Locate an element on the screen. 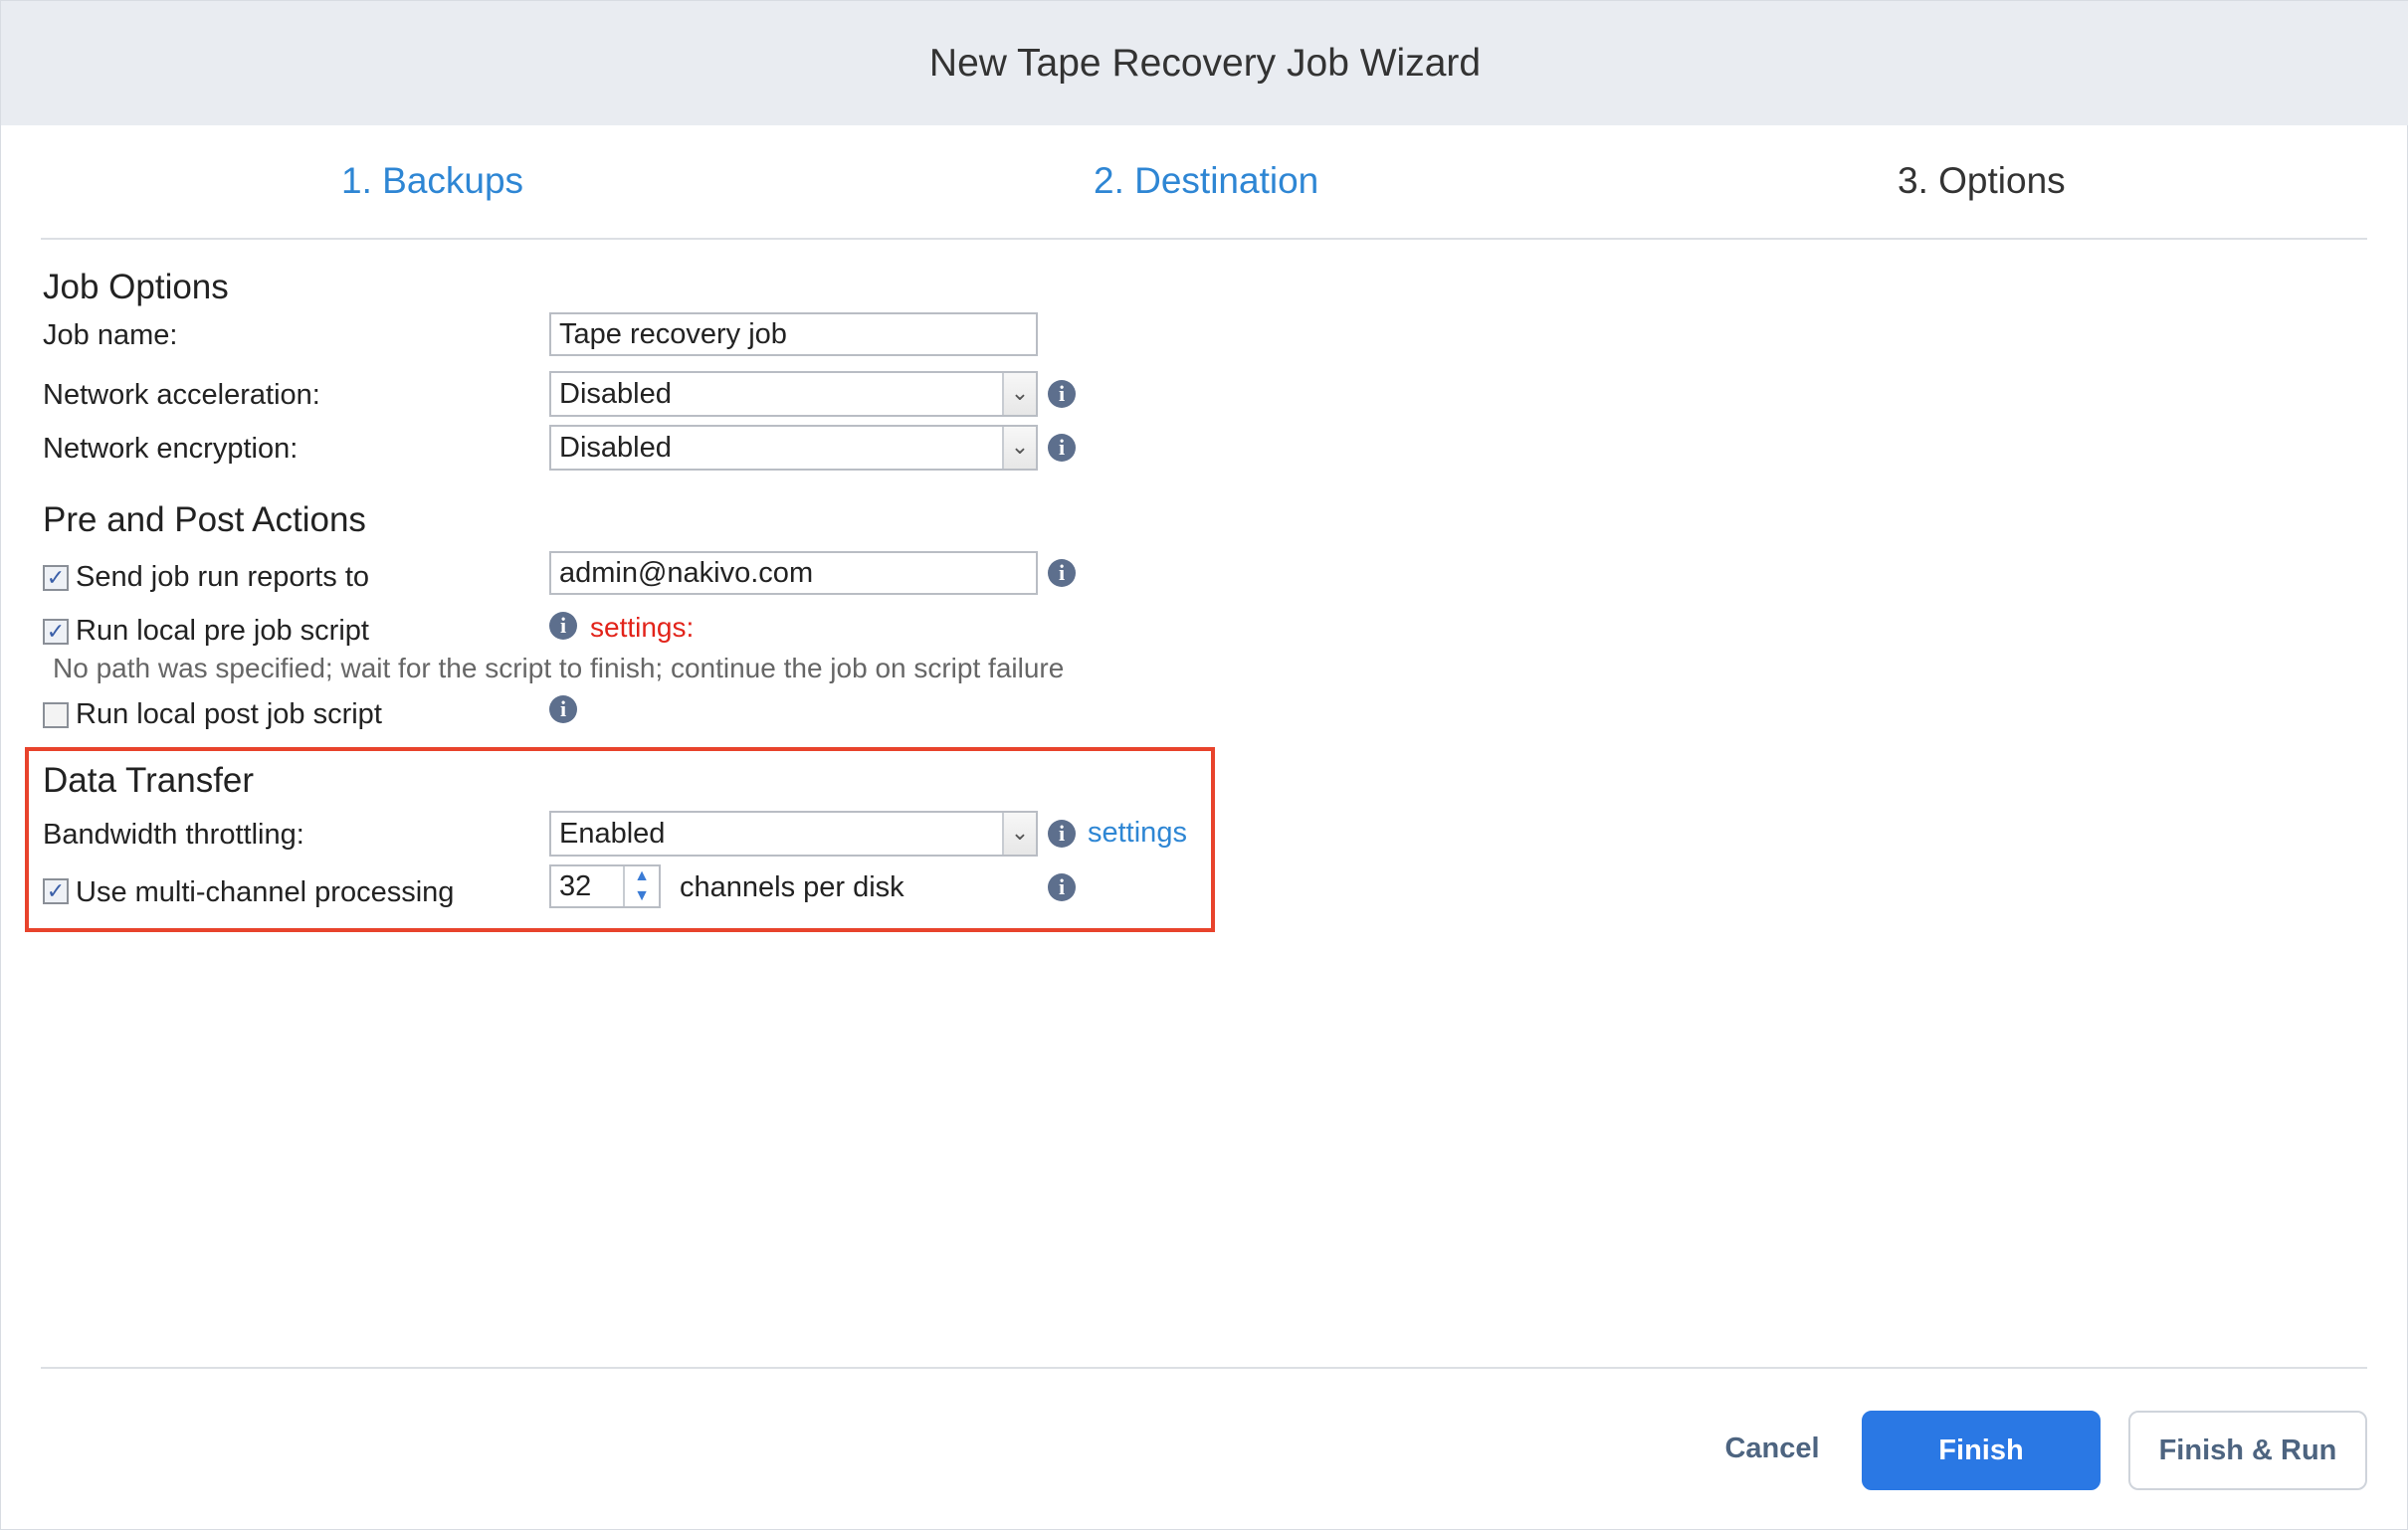 The width and height of the screenshot is (2408, 1530). step-options: 3. Options is located at coordinates (1982, 181).